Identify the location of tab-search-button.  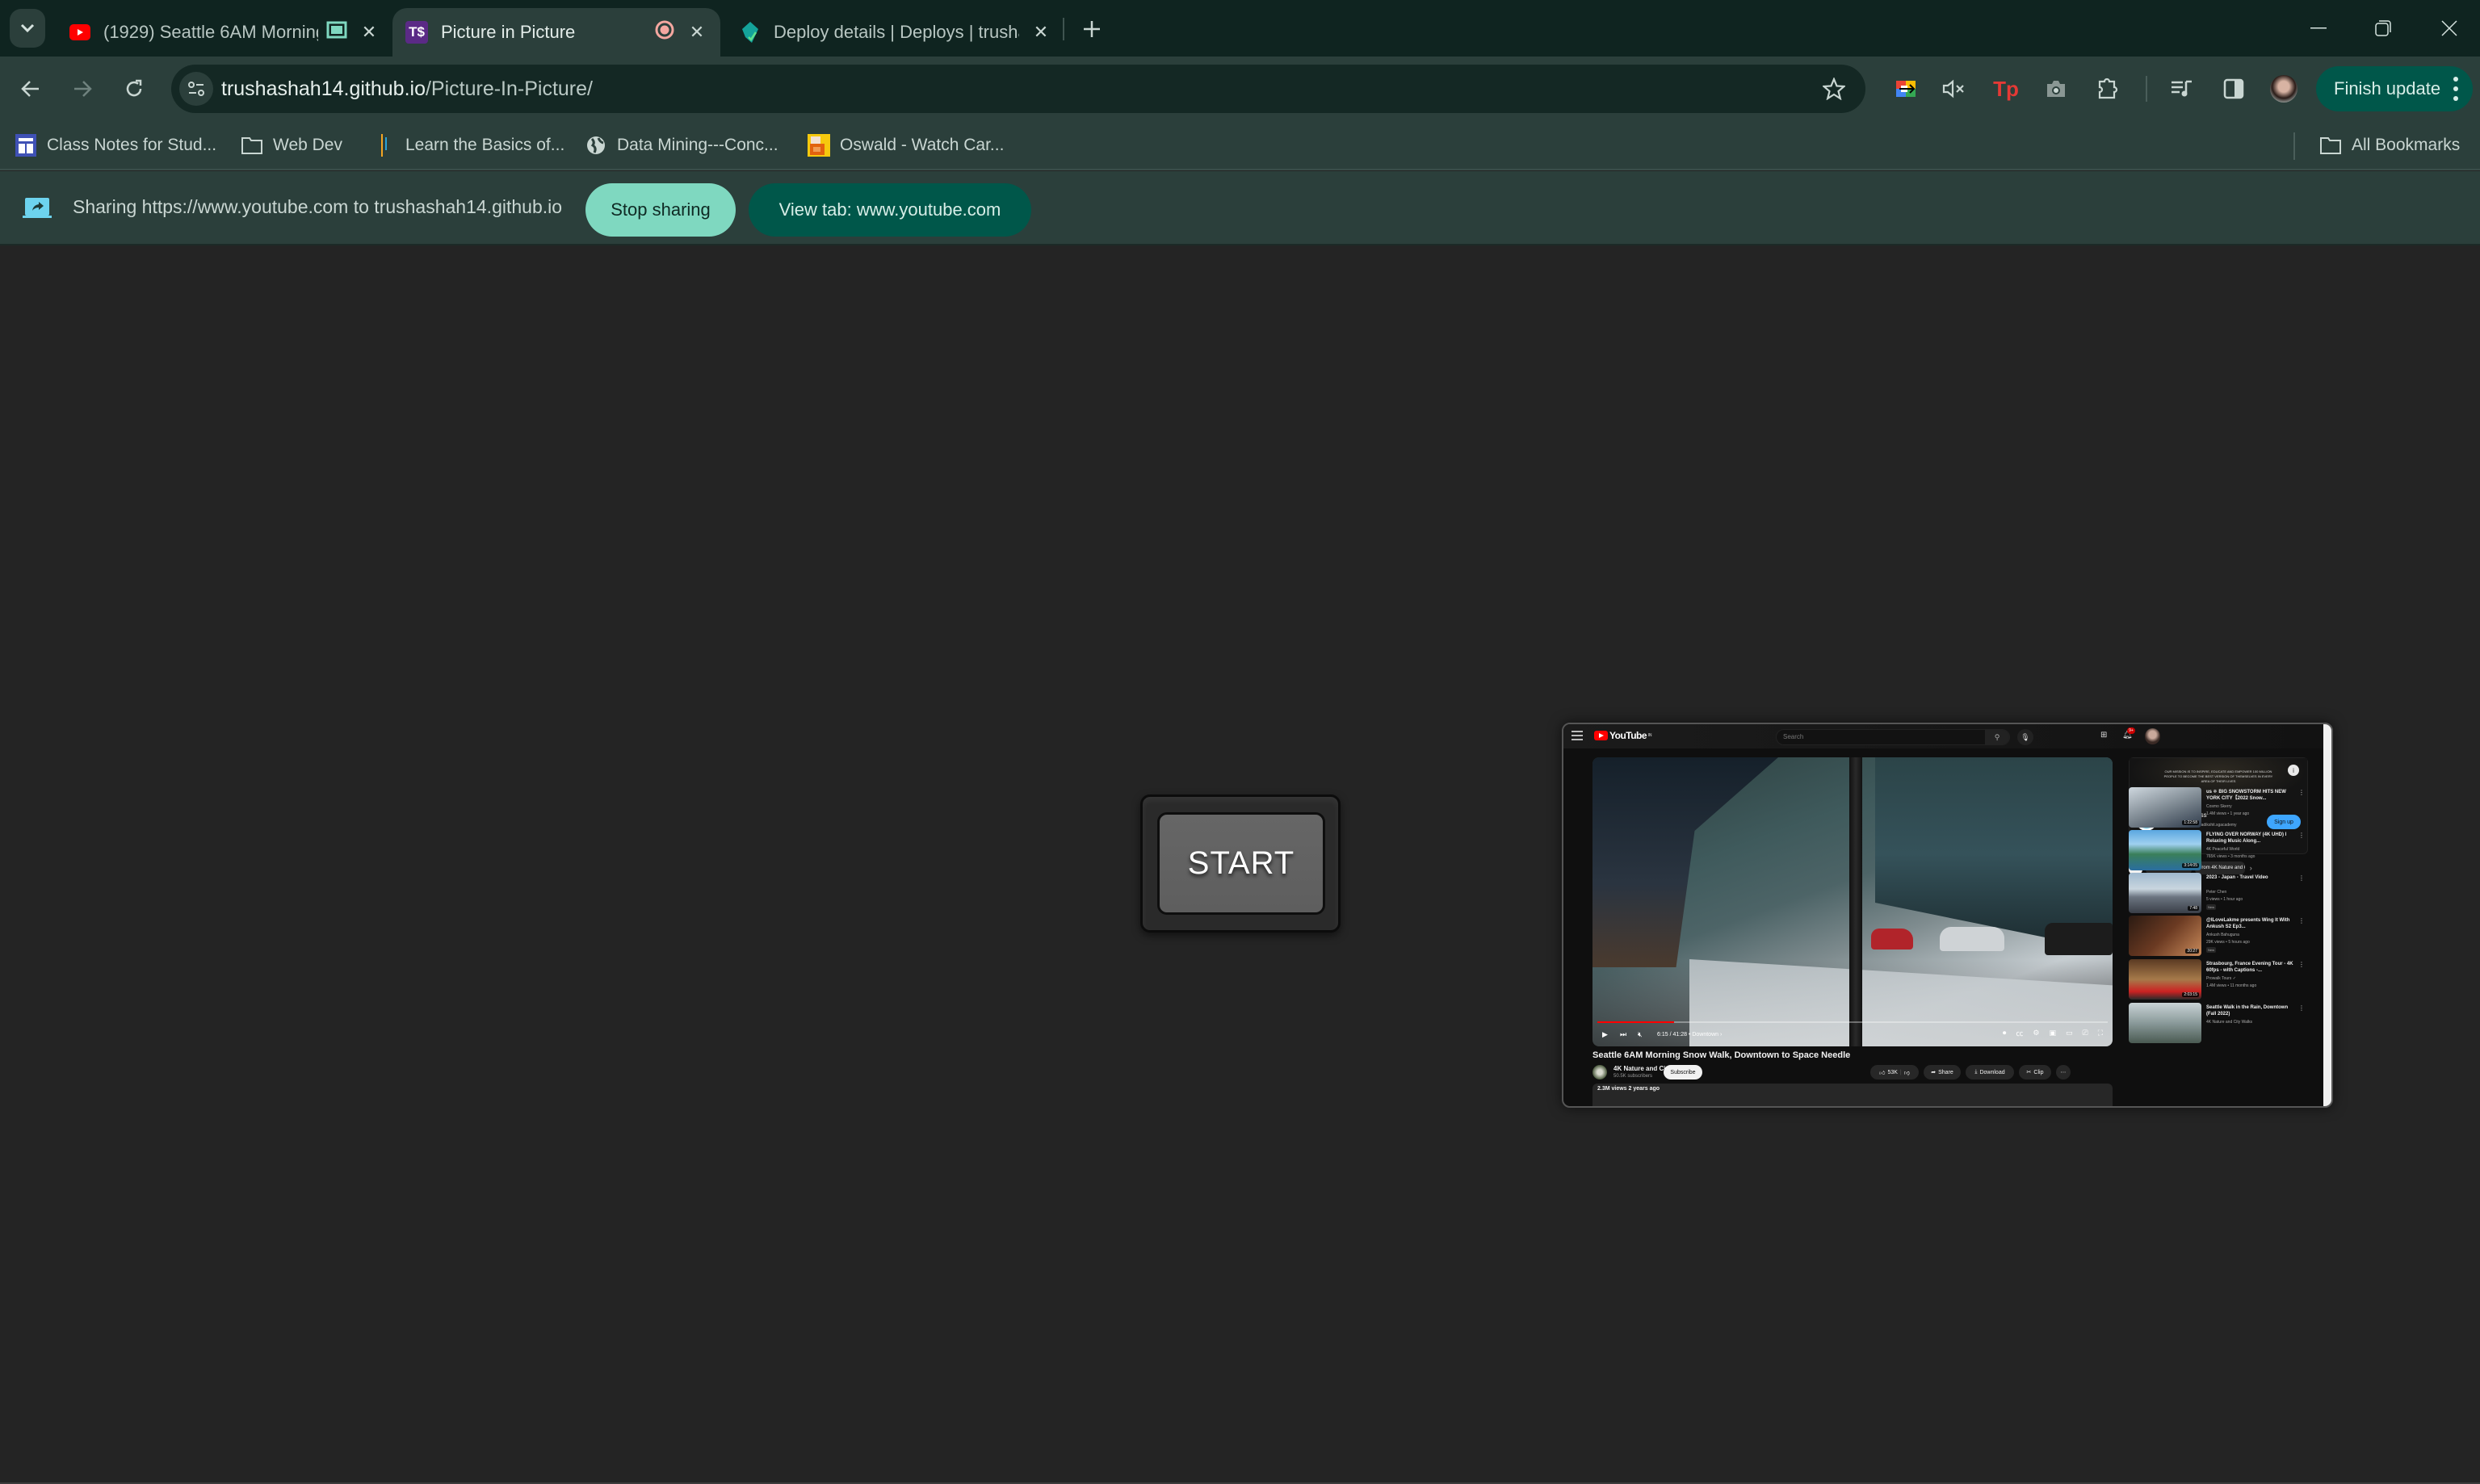
(27, 28).